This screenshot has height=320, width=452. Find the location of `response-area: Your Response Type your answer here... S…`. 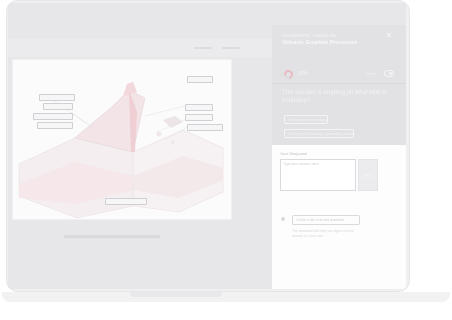

response-area: Your Response Type your answer here... S… is located at coordinates (339, 217).